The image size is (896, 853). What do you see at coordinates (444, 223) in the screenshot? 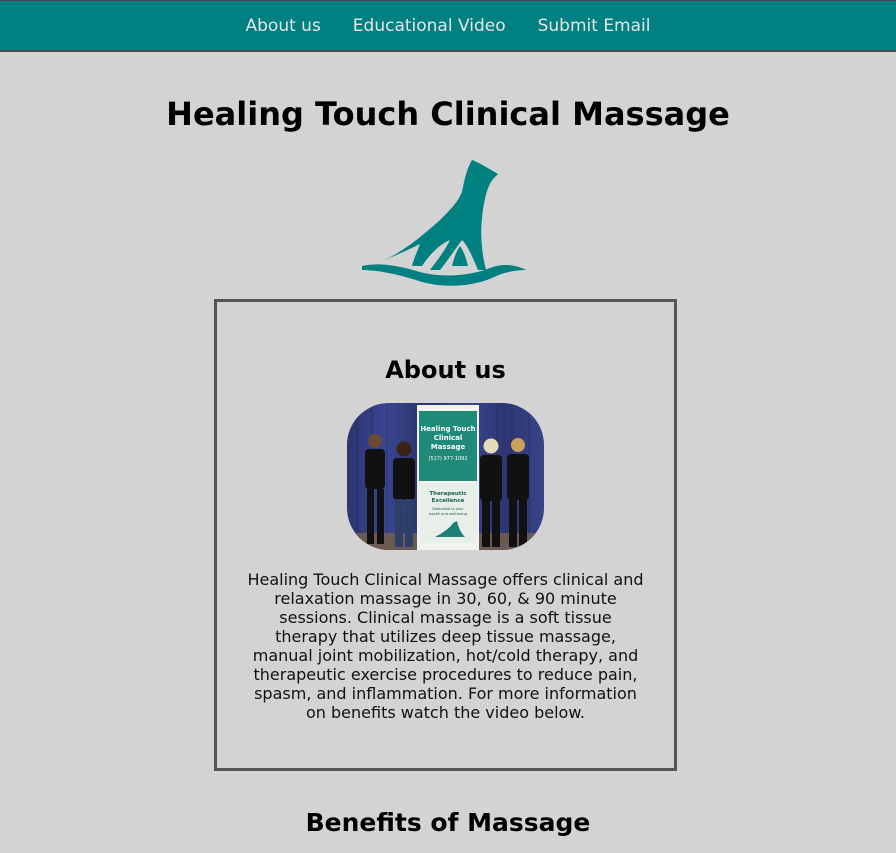
I see `hand-on-rocker-logo-icon` at bounding box center [444, 223].